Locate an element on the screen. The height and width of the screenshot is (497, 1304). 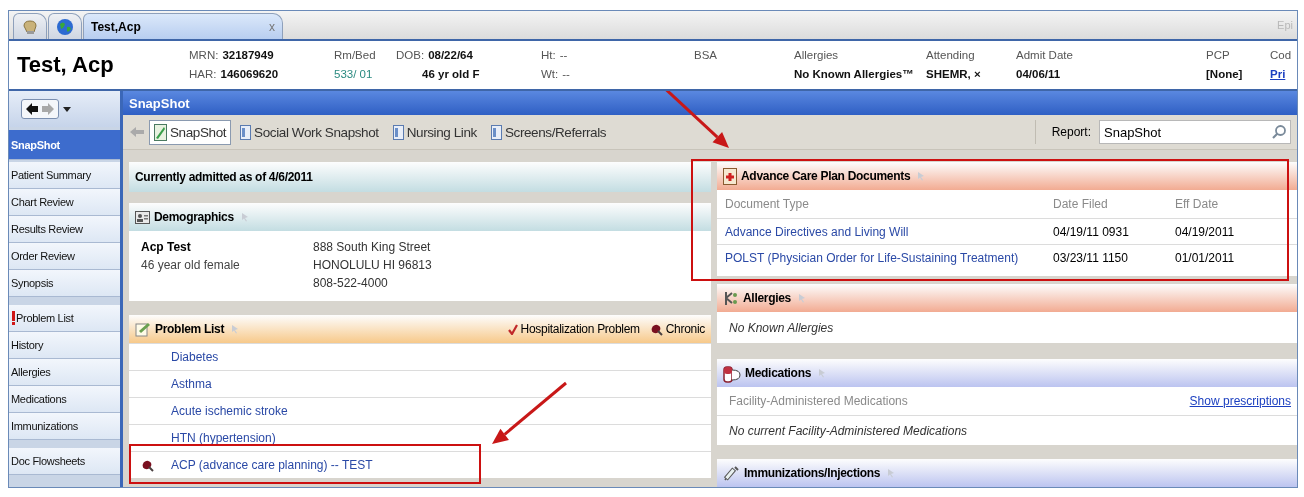
field-label: BSA is located at coordinates (705, 55).